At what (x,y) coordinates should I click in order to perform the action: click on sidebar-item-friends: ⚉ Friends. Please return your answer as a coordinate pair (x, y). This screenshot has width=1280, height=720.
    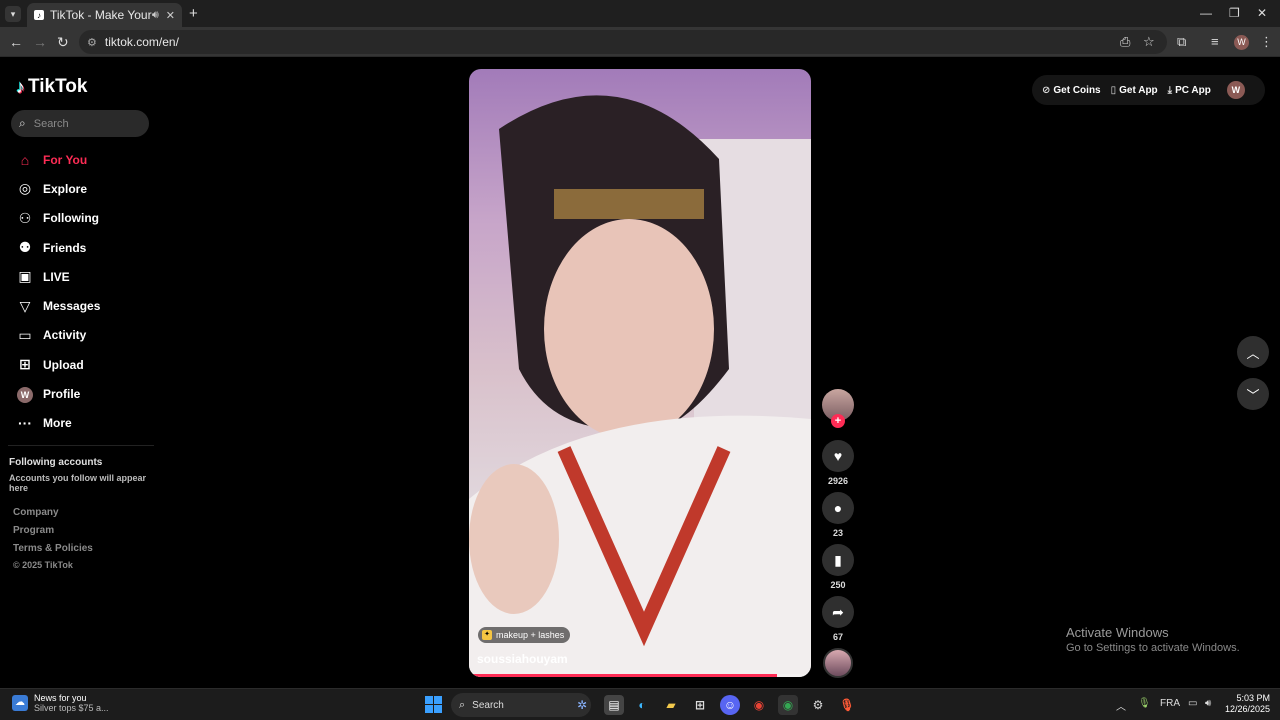
    Looking at the image, I should click on (82, 247).